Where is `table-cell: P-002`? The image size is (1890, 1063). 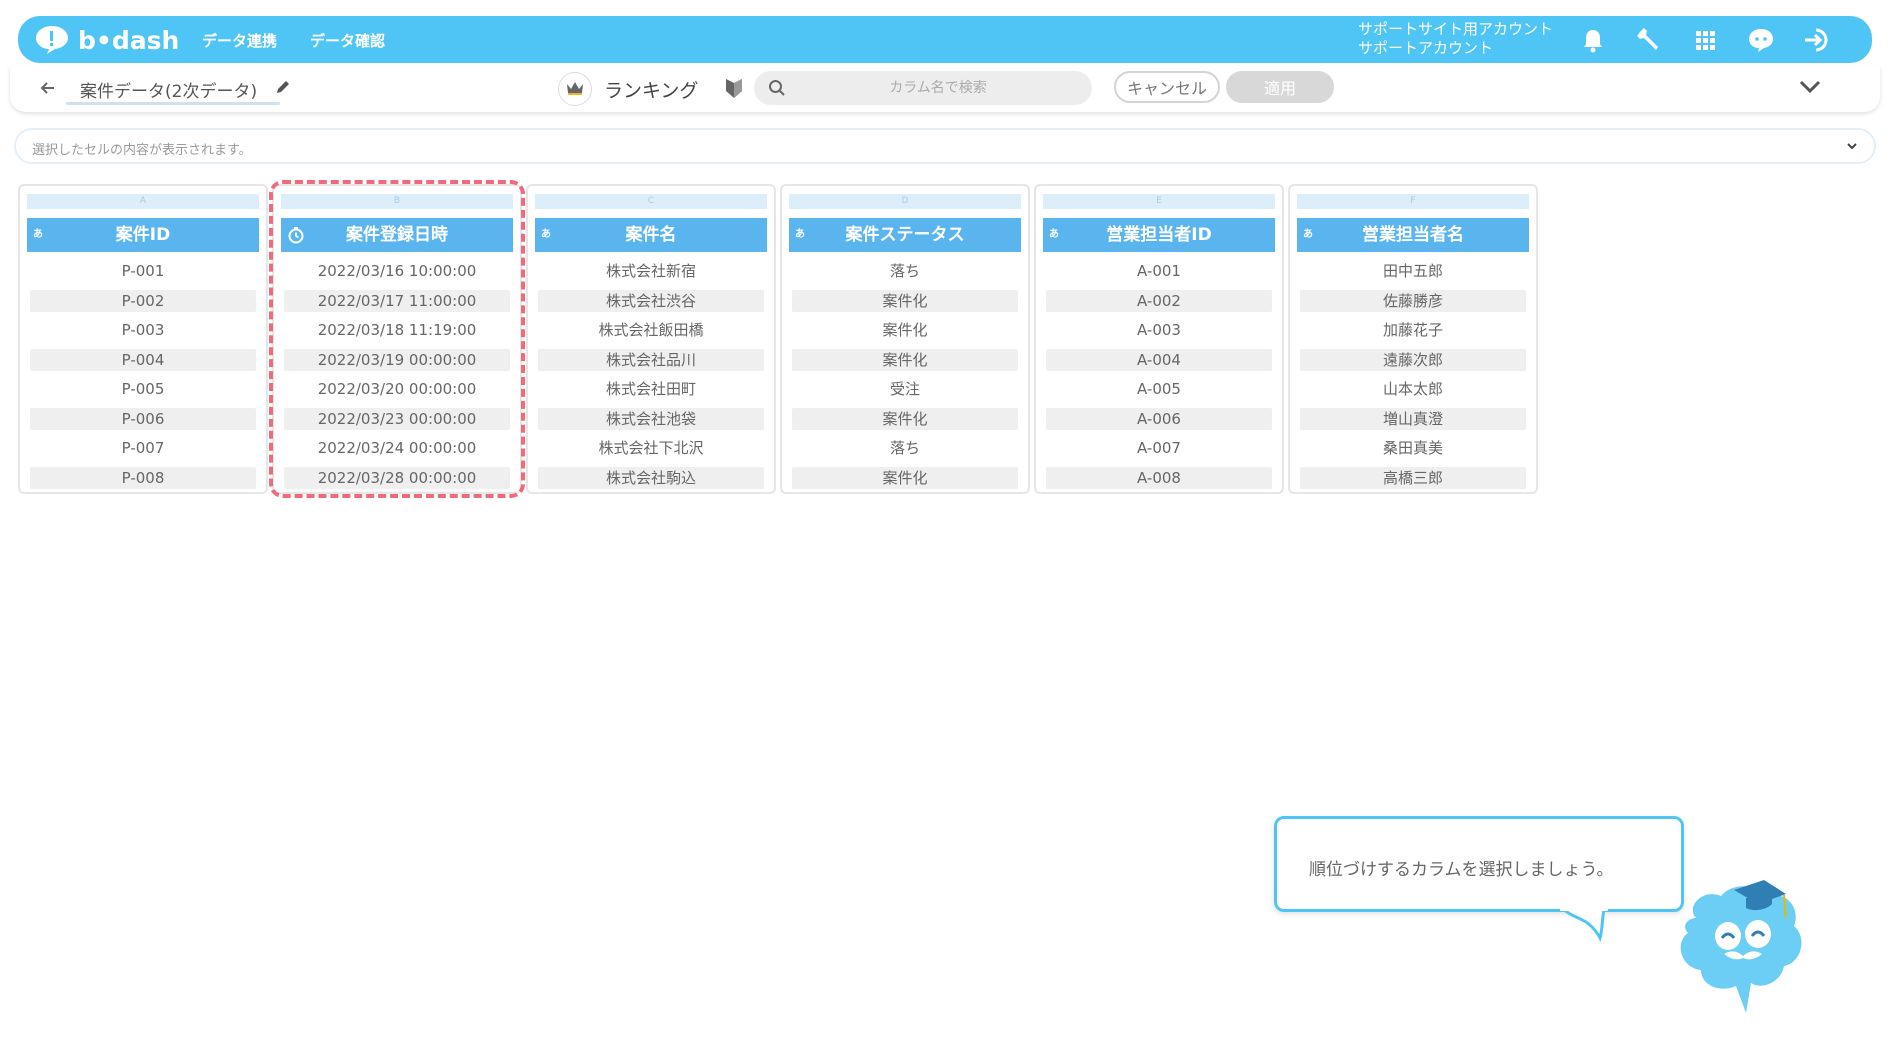 table-cell: P-002 is located at coordinates (143, 300).